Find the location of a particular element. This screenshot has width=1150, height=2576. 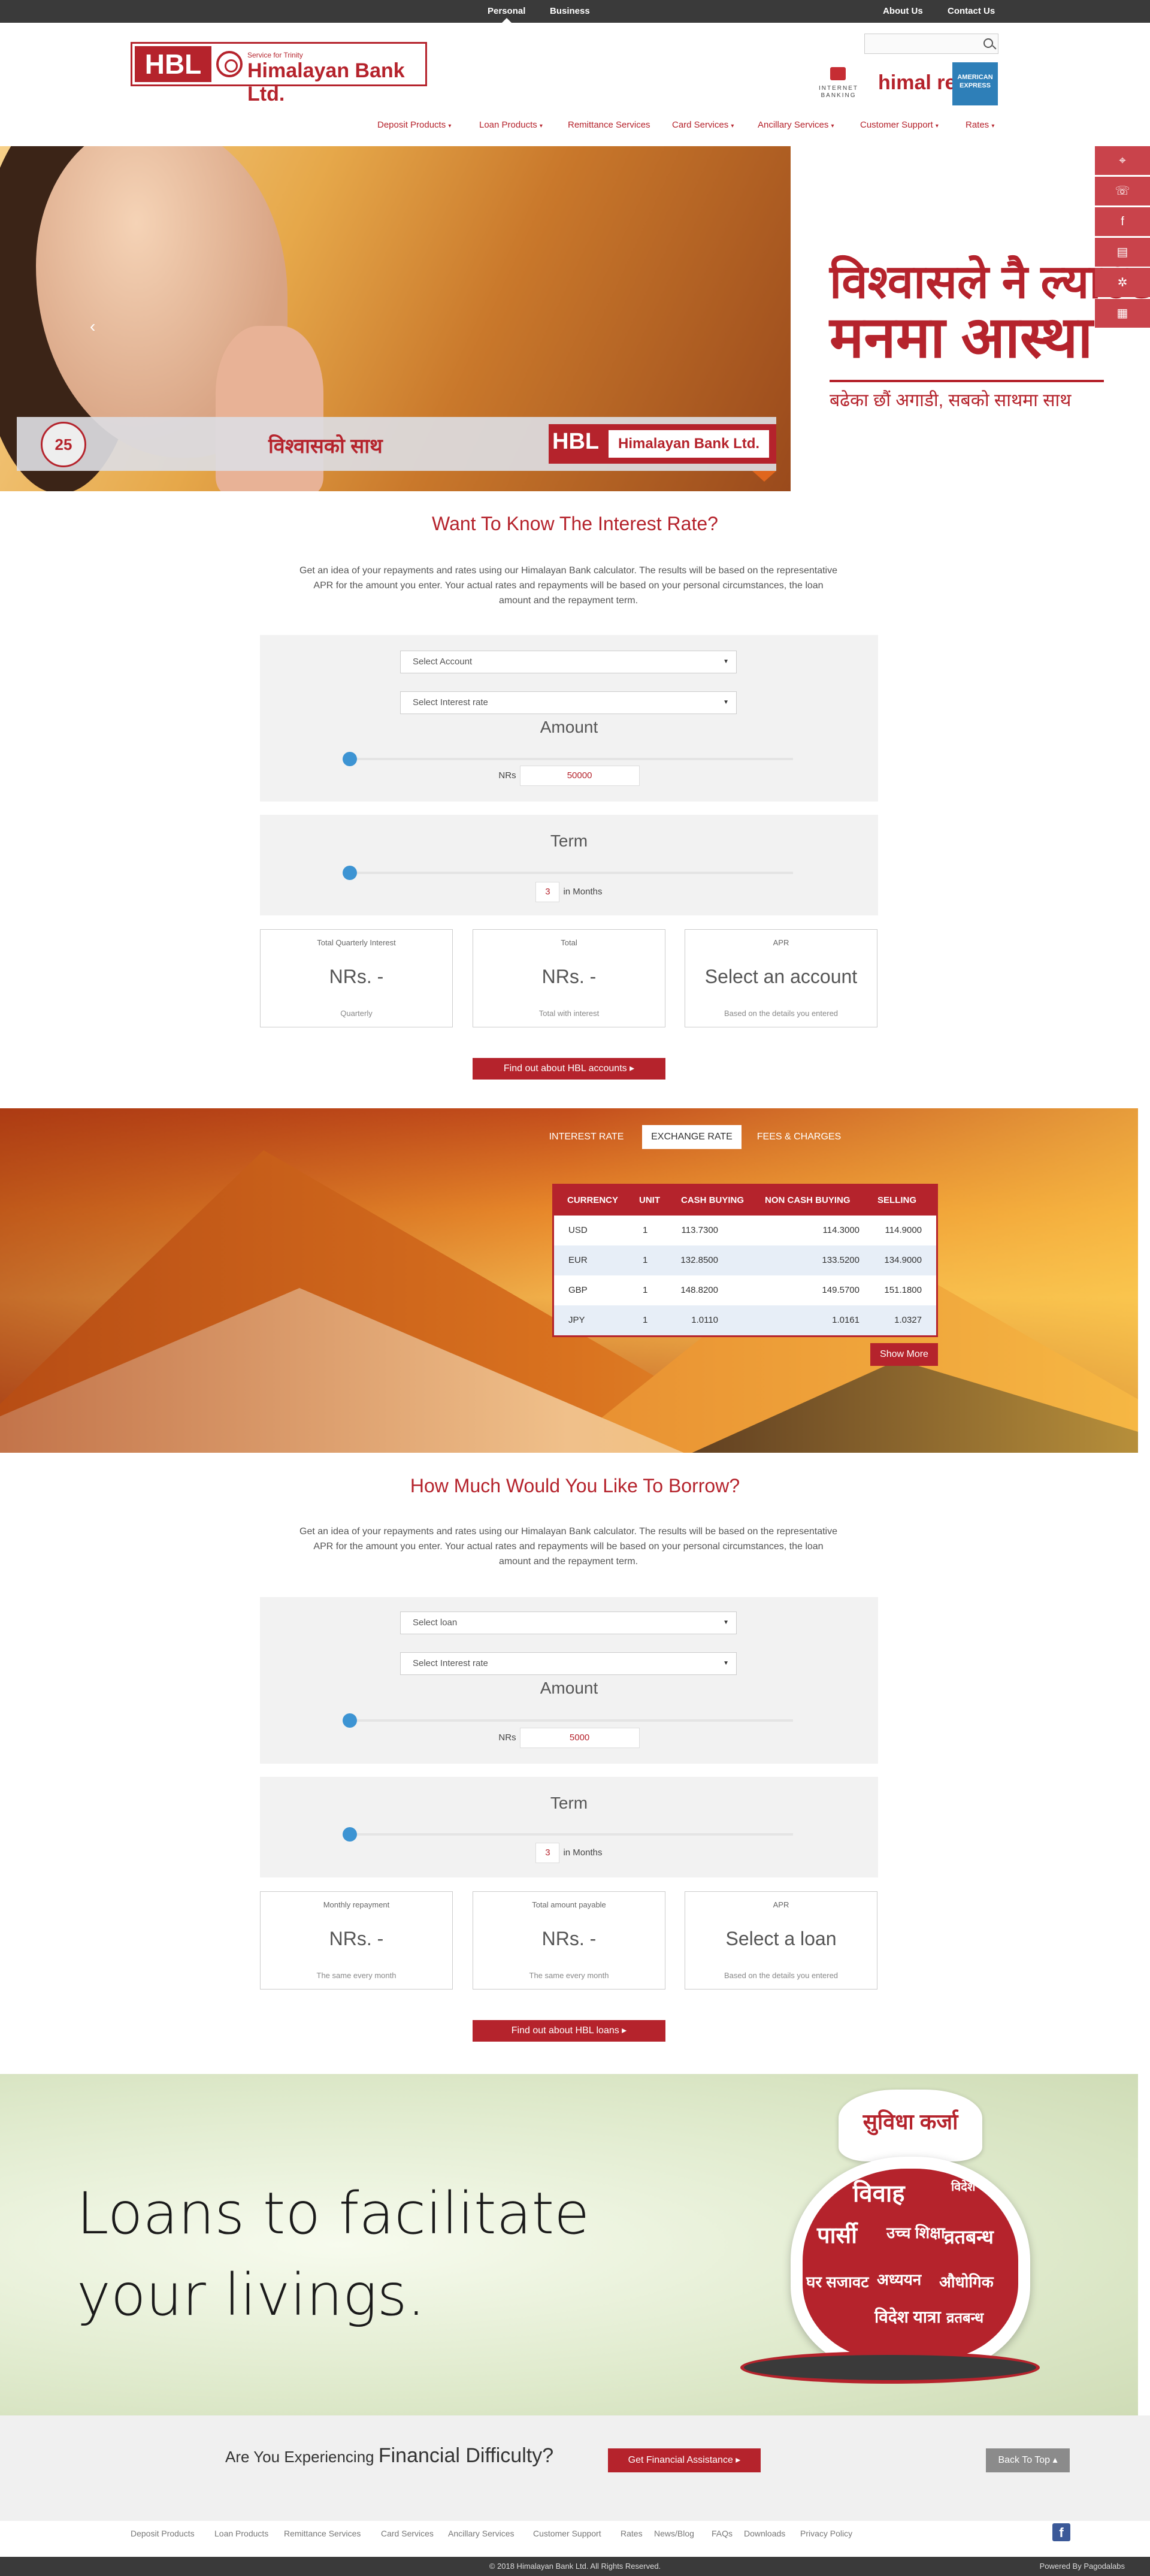

anniversary-badge: 25 is located at coordinates (63, 444).